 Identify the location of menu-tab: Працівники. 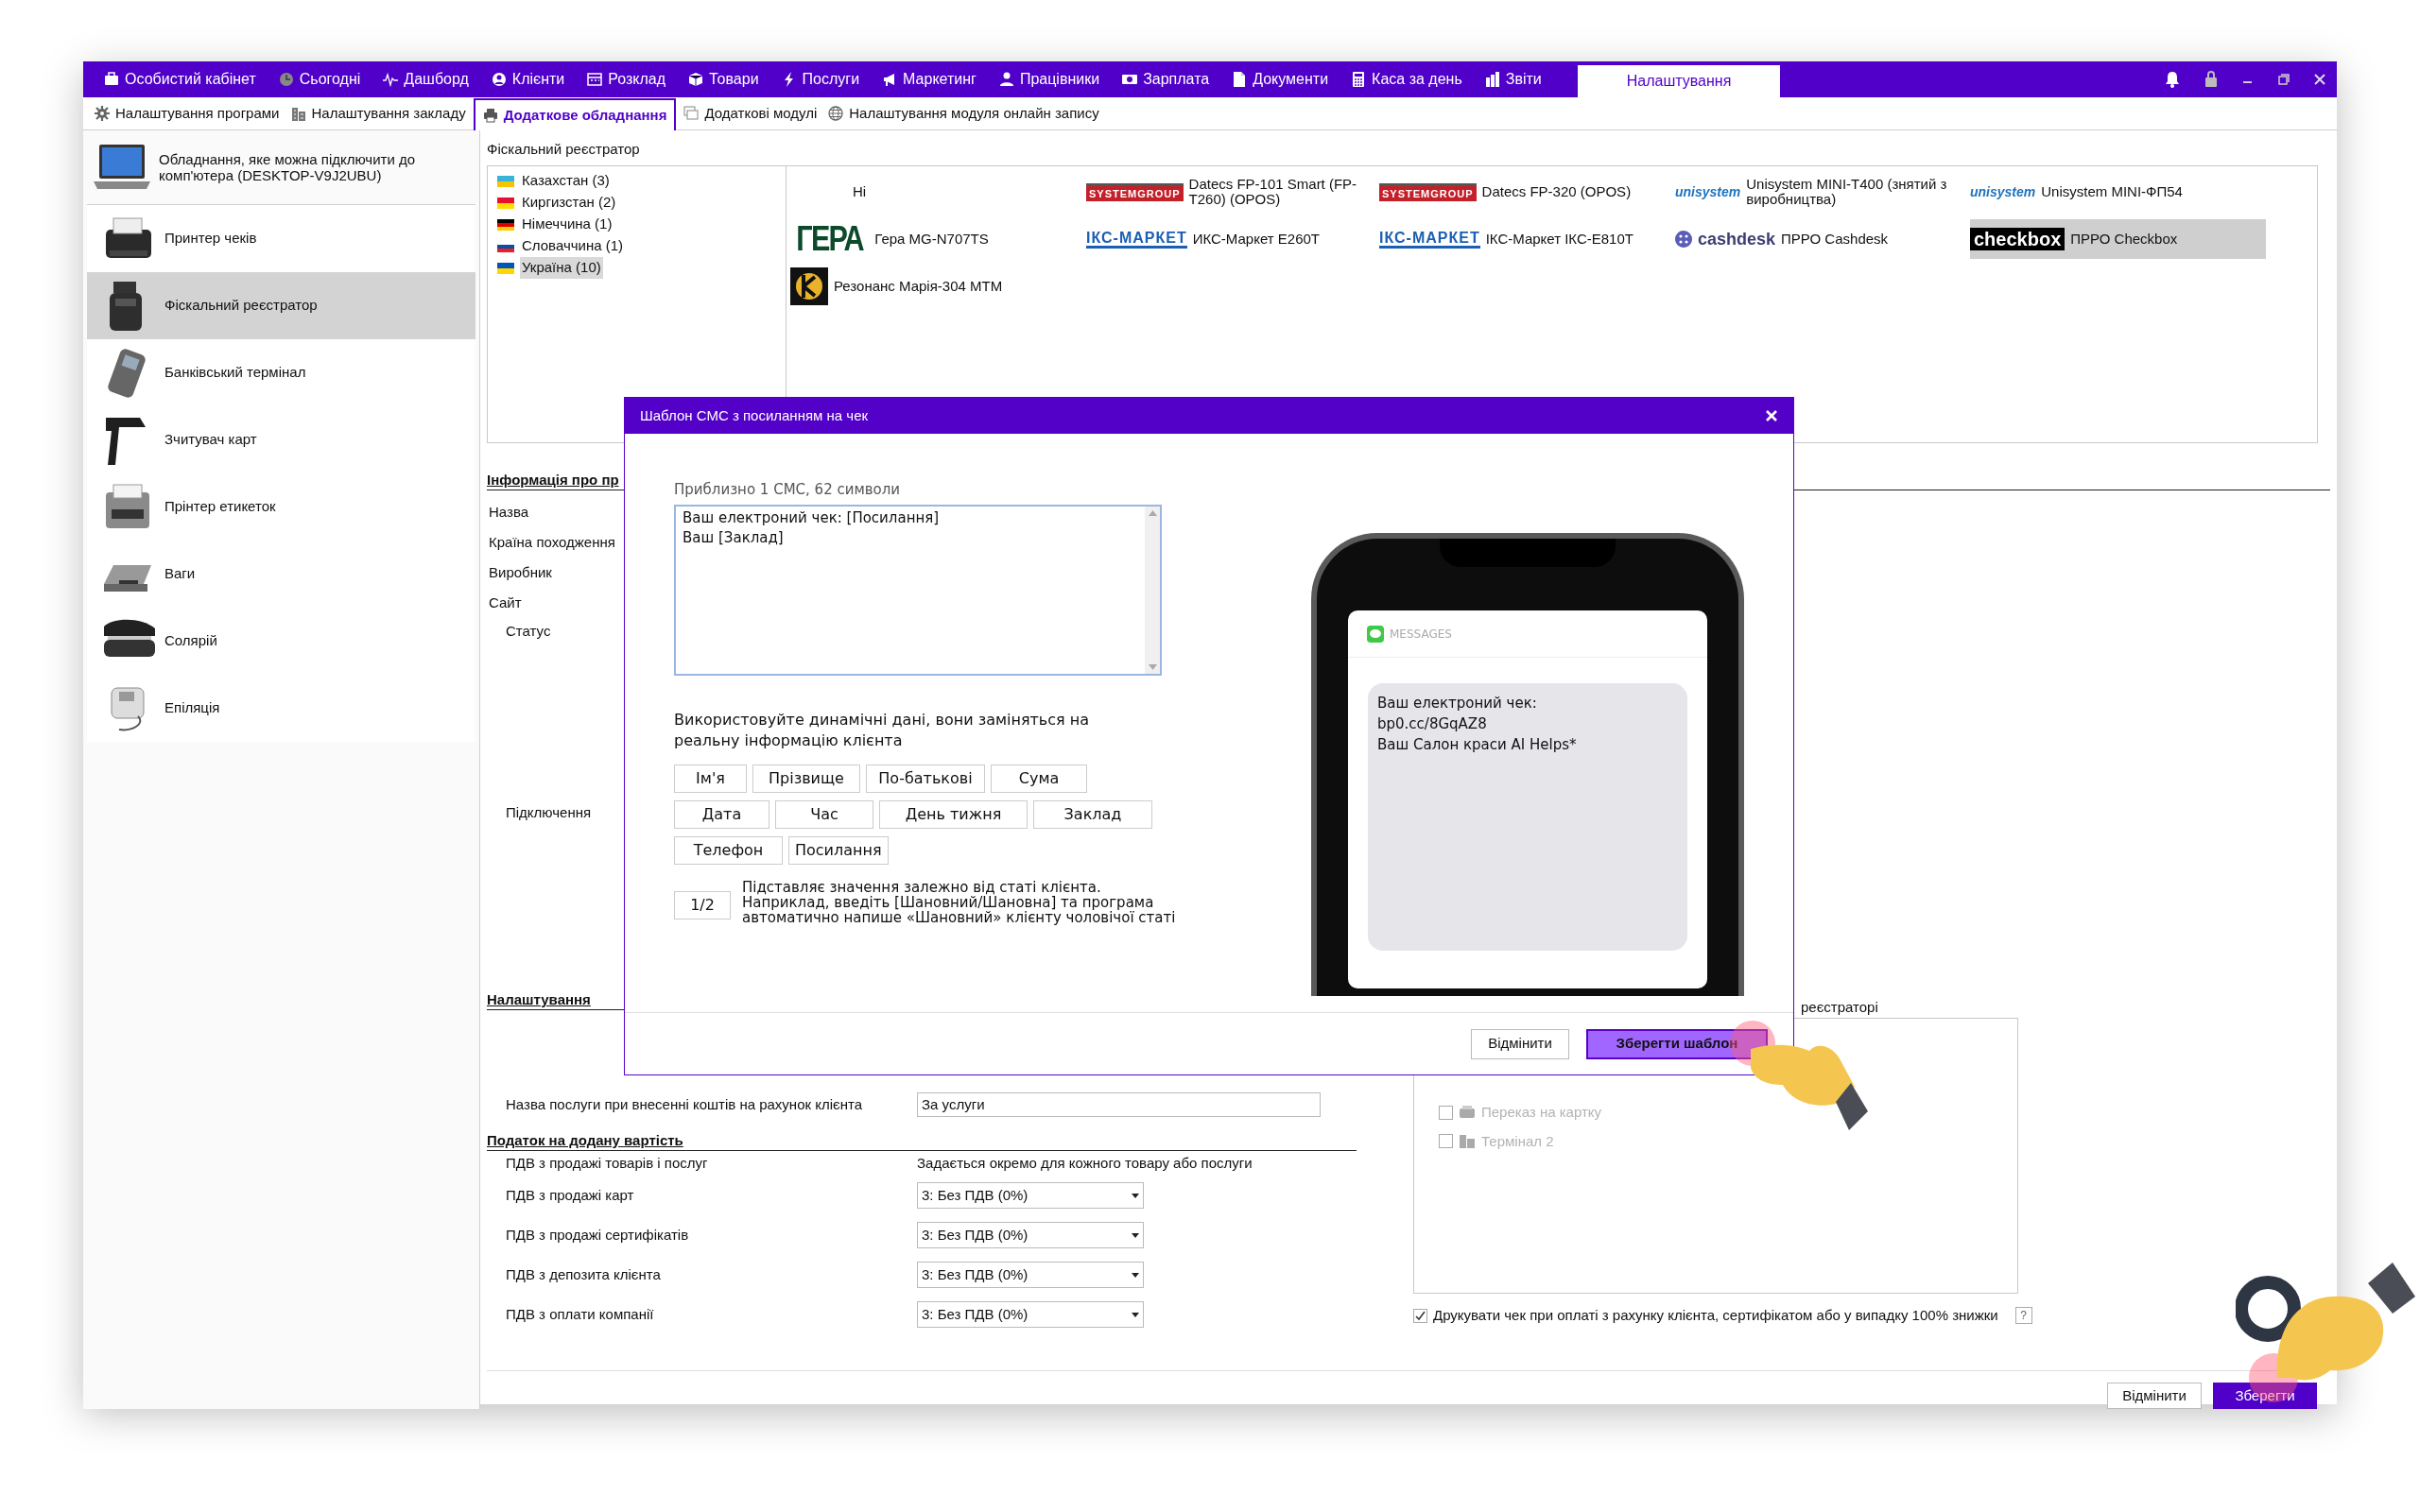
(1049, 79).